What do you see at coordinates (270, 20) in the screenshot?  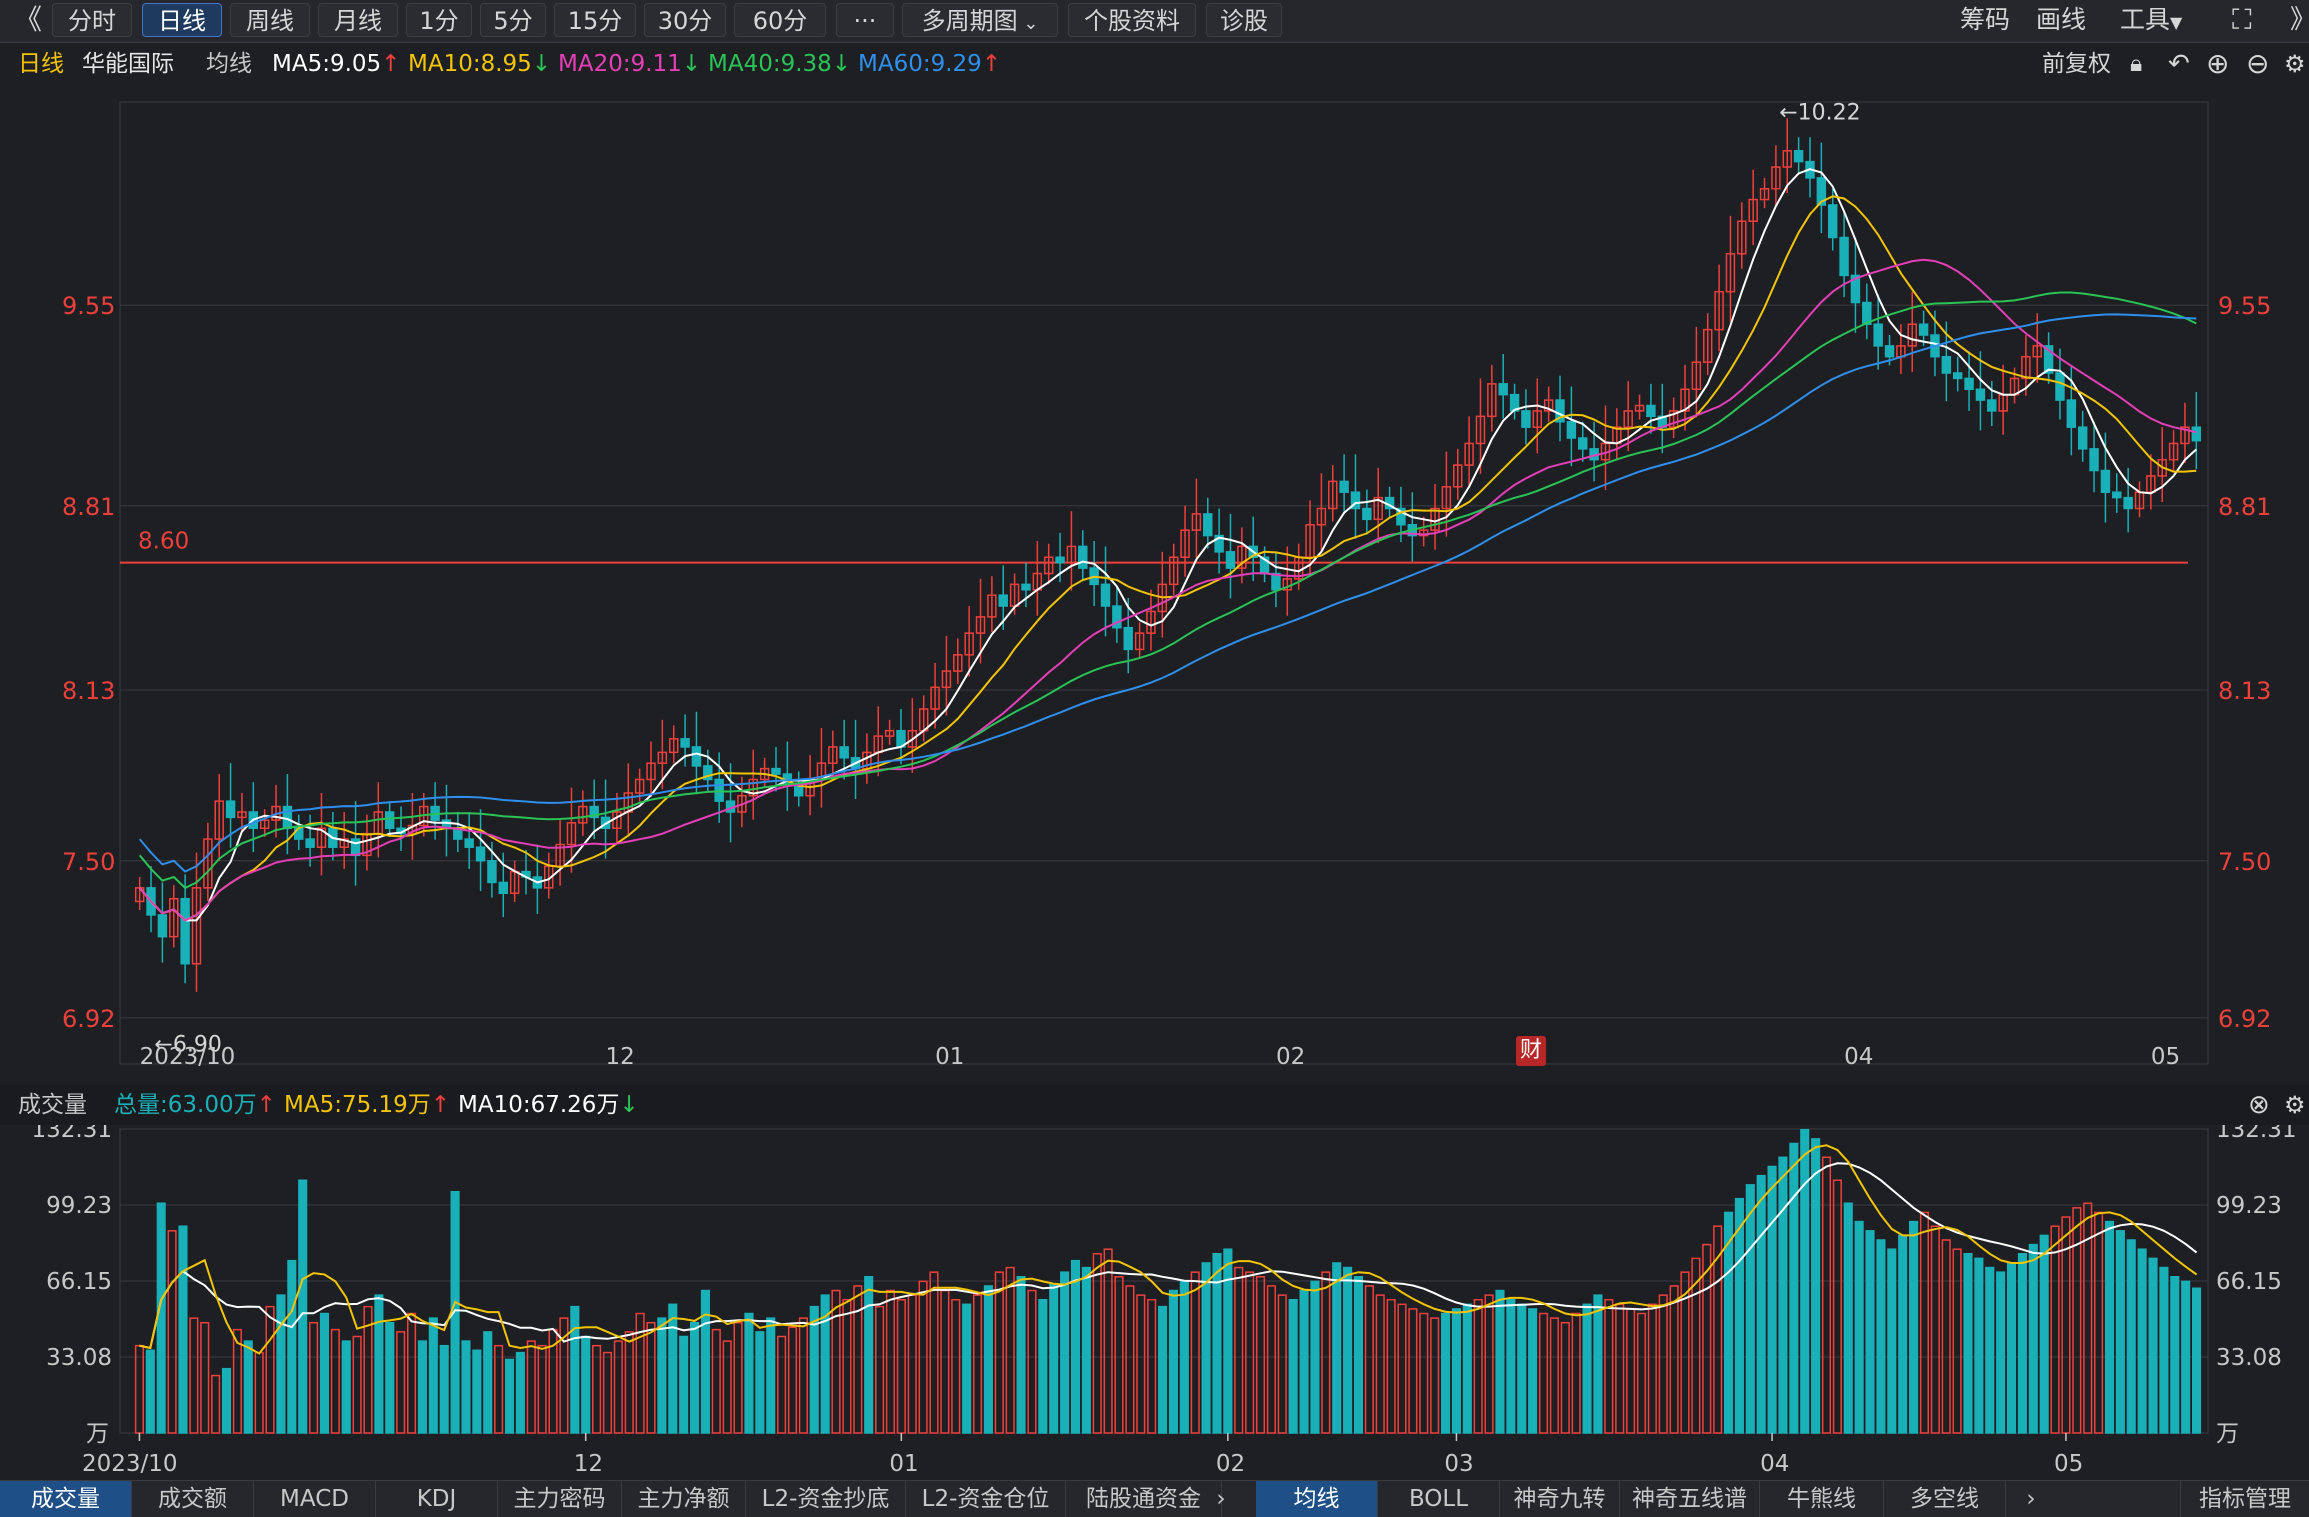 I see `period-button-2: 周线` at bounding box center [270, 20].